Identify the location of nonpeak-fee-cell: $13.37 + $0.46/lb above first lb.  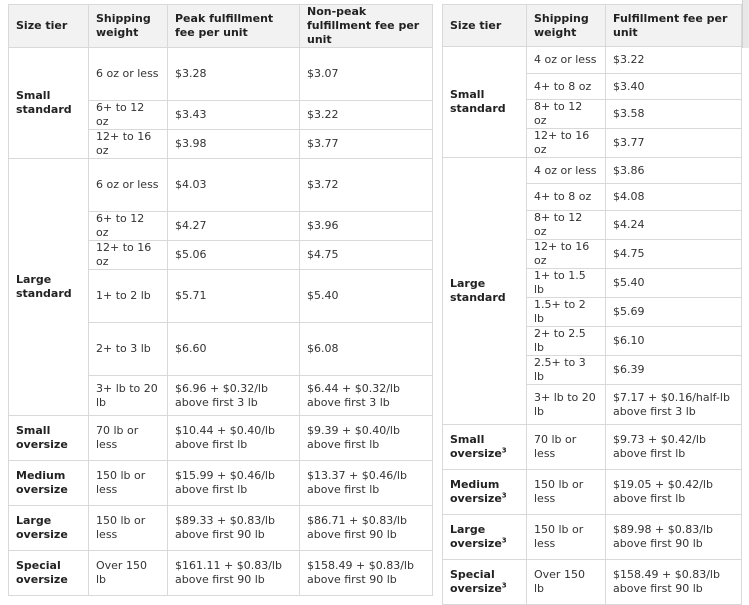
(366, 483).